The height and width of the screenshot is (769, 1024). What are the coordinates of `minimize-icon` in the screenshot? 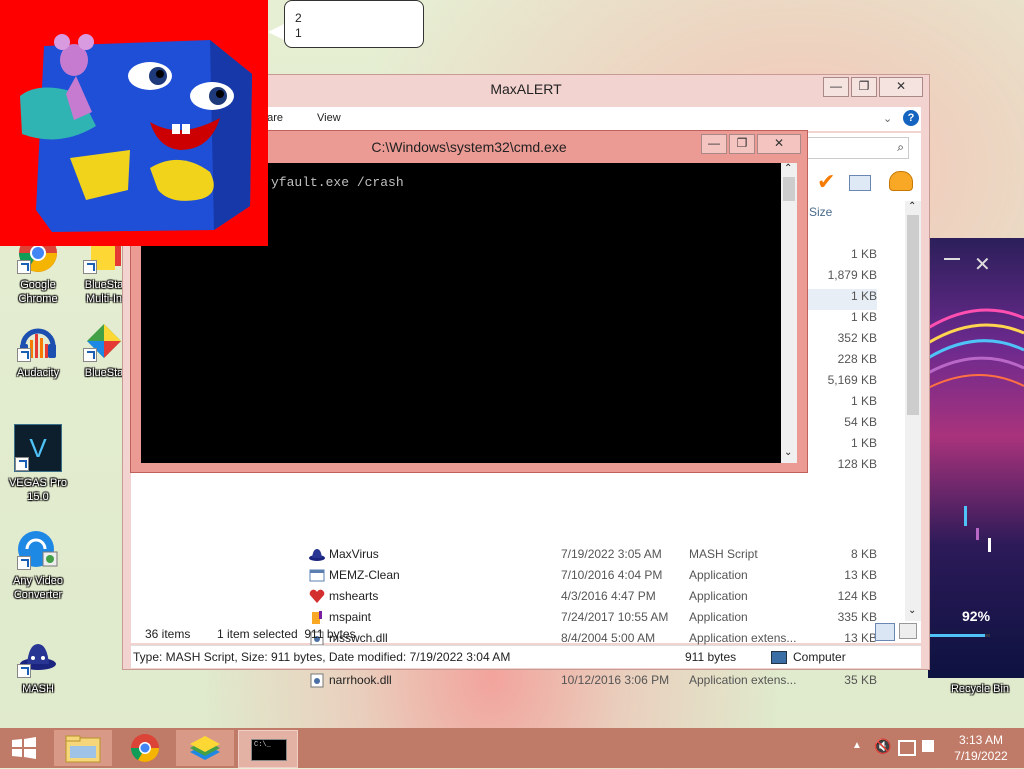 It's located at (952, 259).